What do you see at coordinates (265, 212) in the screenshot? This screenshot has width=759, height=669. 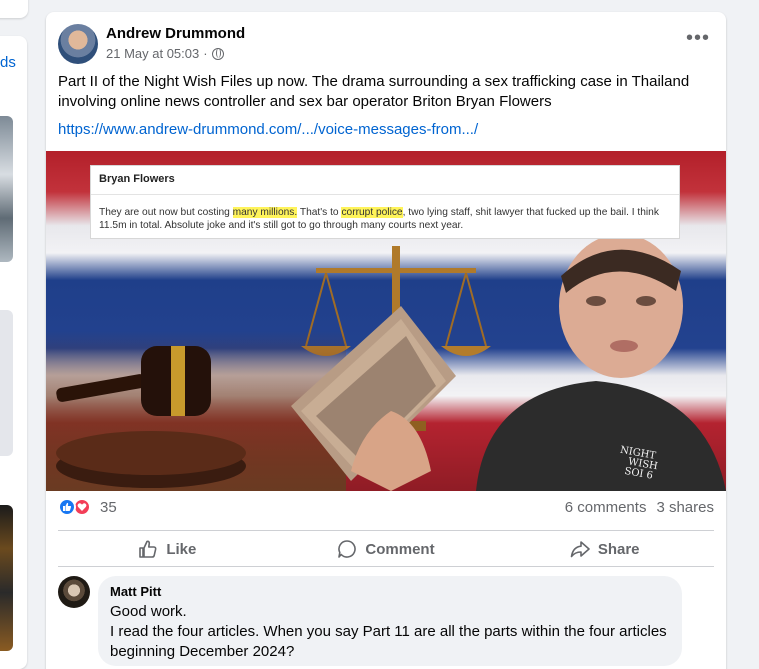 I see `quote-highlight-1: many millions.` at bounding box center [265, 212].